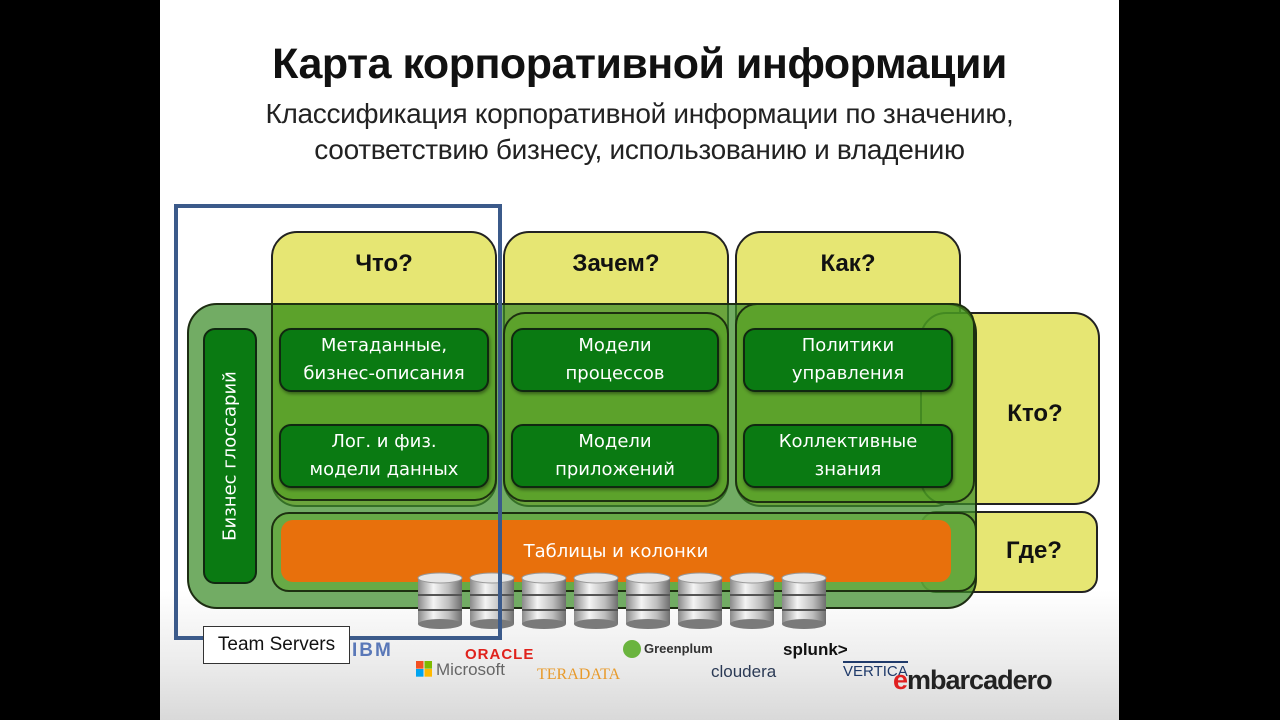 The image size is (1280, 720). What do you see at coordinates (579, 674) in the screenshot?
I see `teradata-logo: TERADATA` at bounding box center [579, 674].